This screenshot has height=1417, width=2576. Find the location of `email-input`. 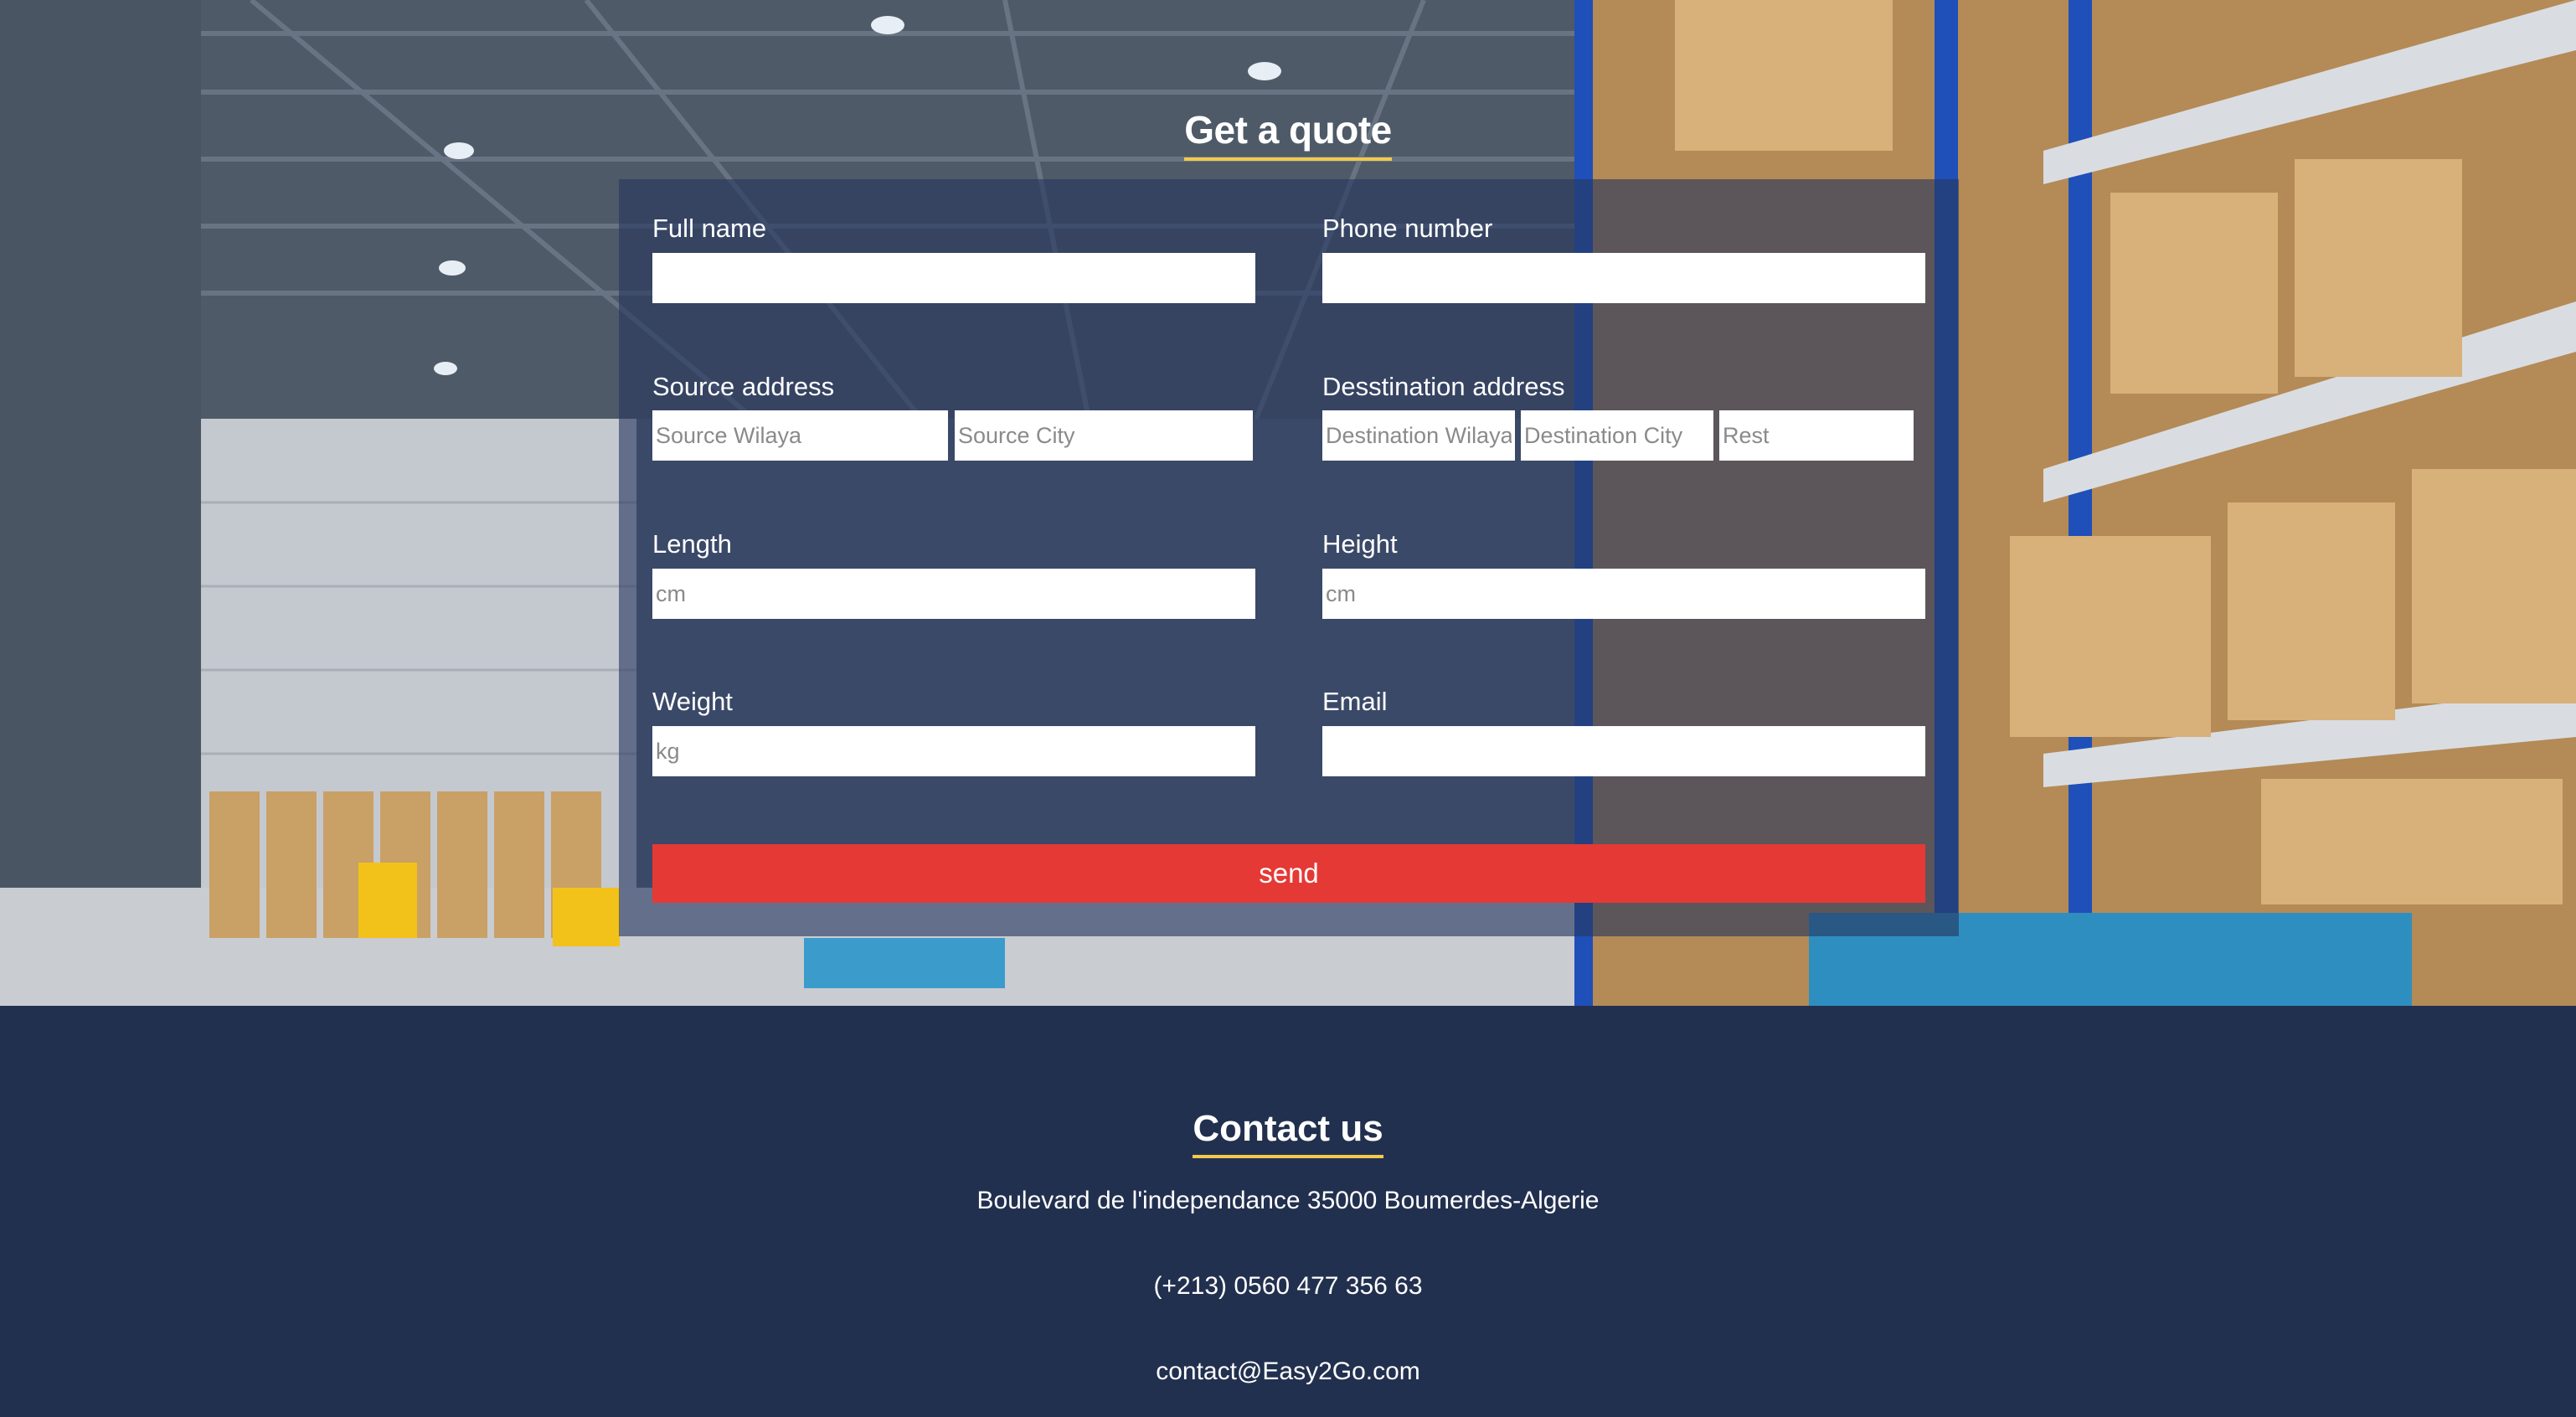

email-input is located at coordinates (1623, 751).